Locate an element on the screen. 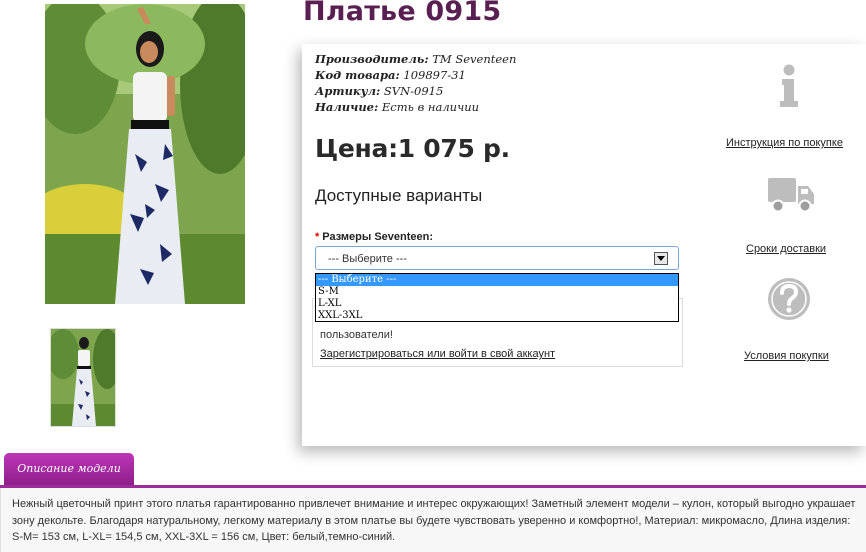  article-line: Артикул: SVN-0915 is located at coordinates (379, 91).